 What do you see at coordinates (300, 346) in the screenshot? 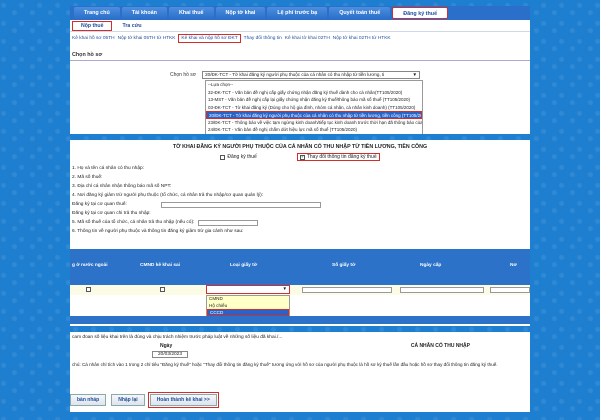
I see `signature-row: Ngày CÁ NHÂN CÓ THU NHẬP` at bounding box center [300, 346].